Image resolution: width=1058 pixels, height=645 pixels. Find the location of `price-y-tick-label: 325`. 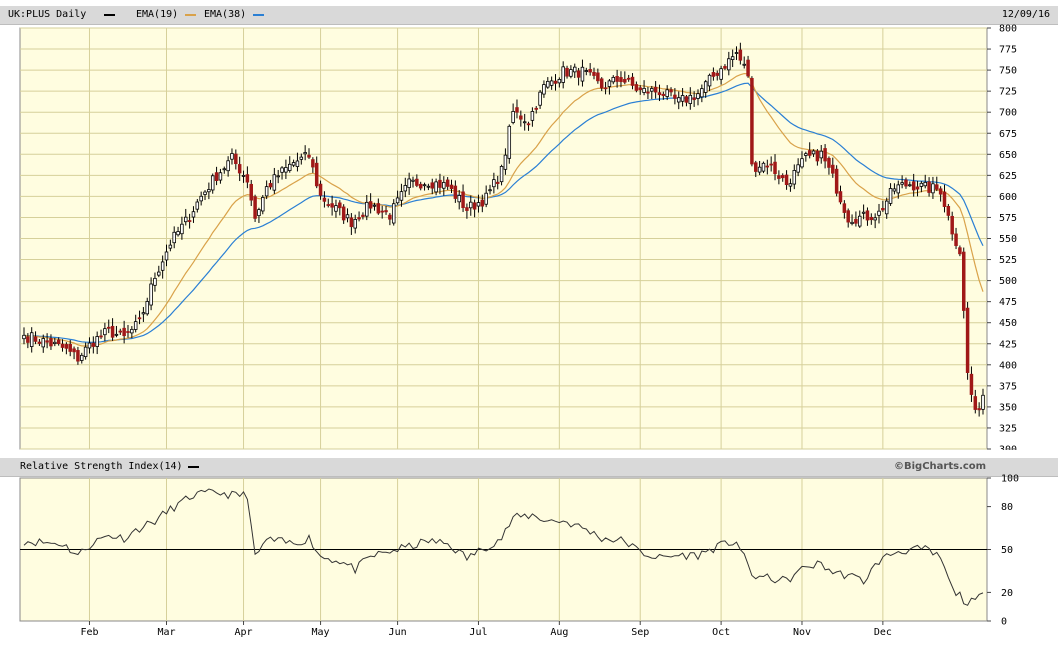

price-y-tick-label: 325 is located at coordinates (1008, 428).